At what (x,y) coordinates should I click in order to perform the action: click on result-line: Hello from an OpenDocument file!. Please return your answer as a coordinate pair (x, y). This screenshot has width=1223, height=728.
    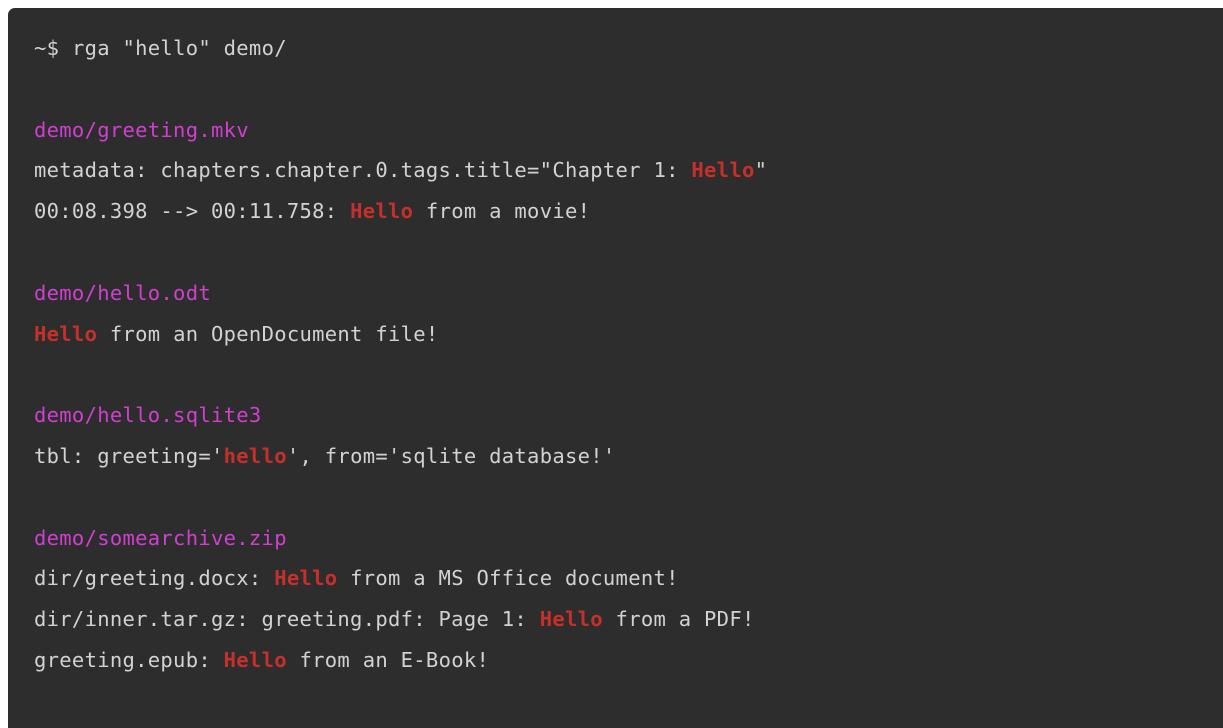
    Looking at the image, I should click on (628, 334).